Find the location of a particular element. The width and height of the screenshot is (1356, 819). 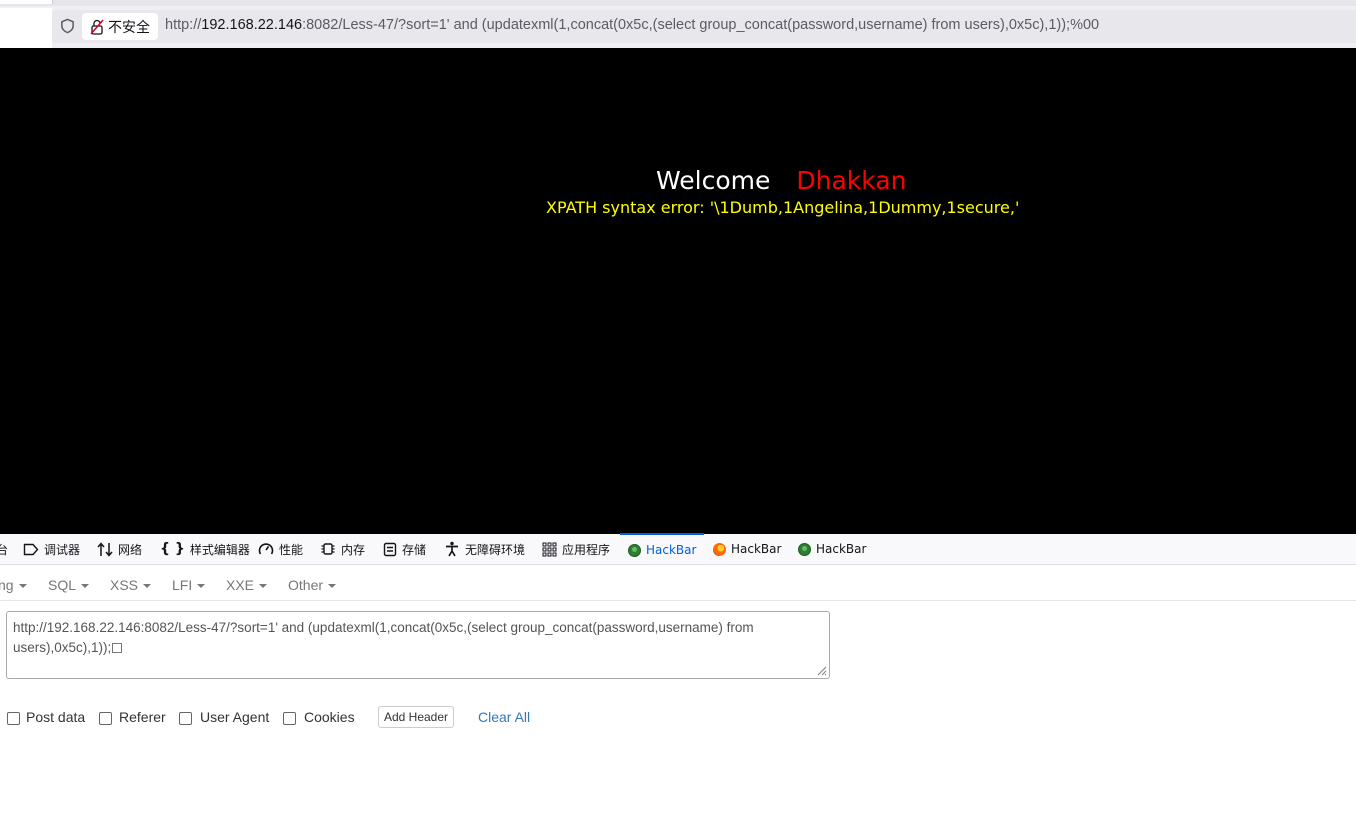

tab-label: 台 is located at coordinates (4, 549).